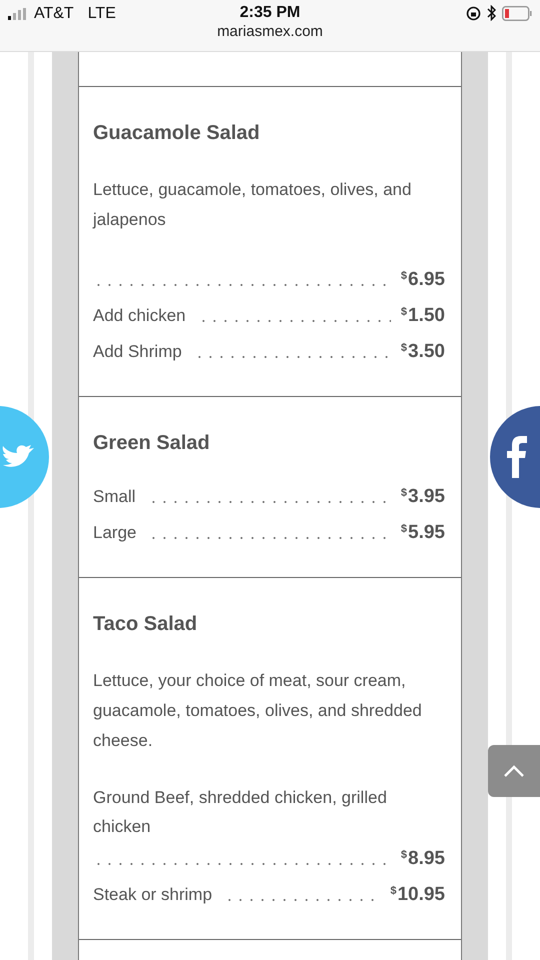 The image size is (540, 960). Describe the element at coordinates (422, 280) in the screenshot. I see `item-price: $^{$}$6.95` at that location.